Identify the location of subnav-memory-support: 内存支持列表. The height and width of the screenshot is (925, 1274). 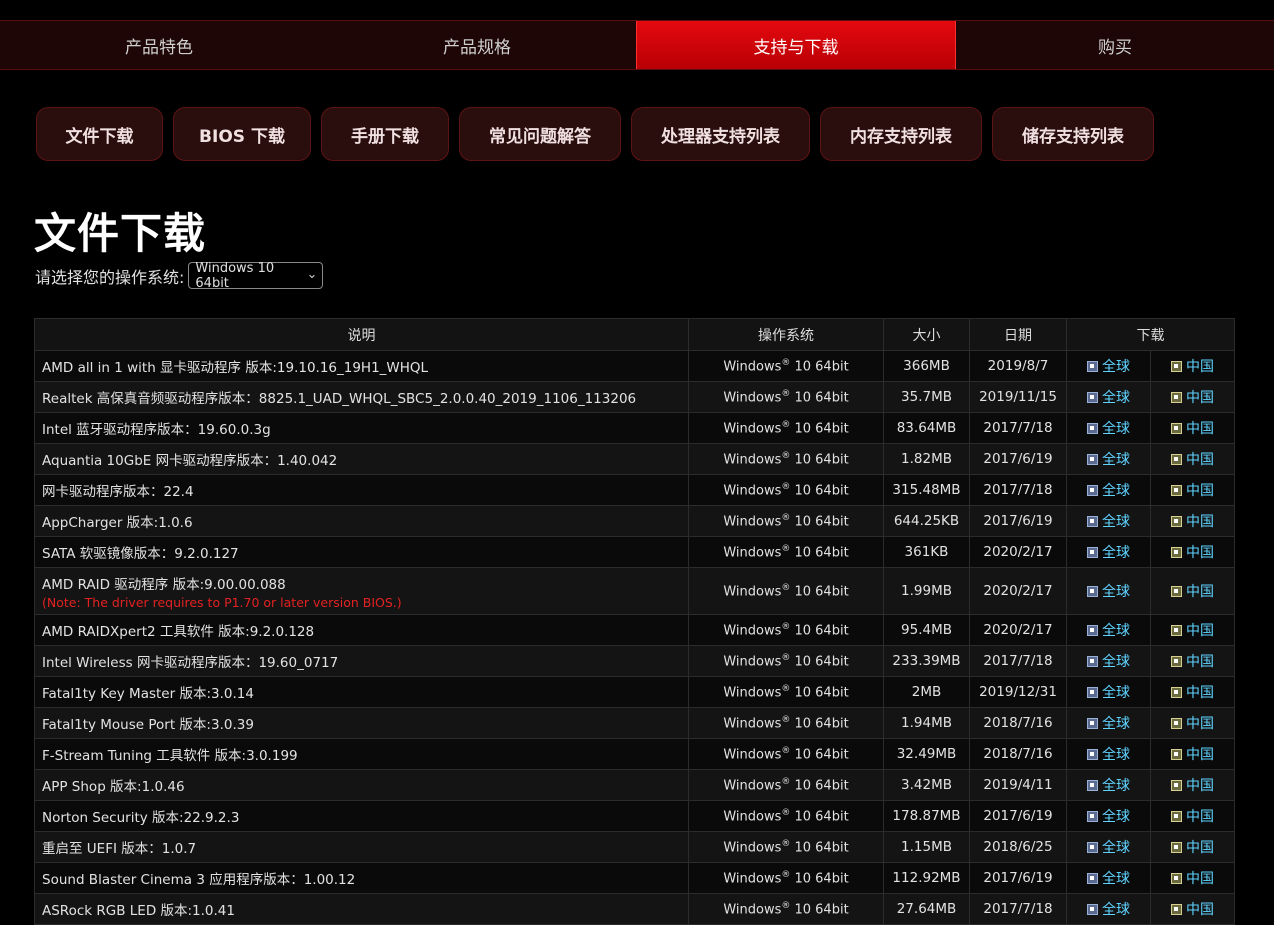
(901, 134).